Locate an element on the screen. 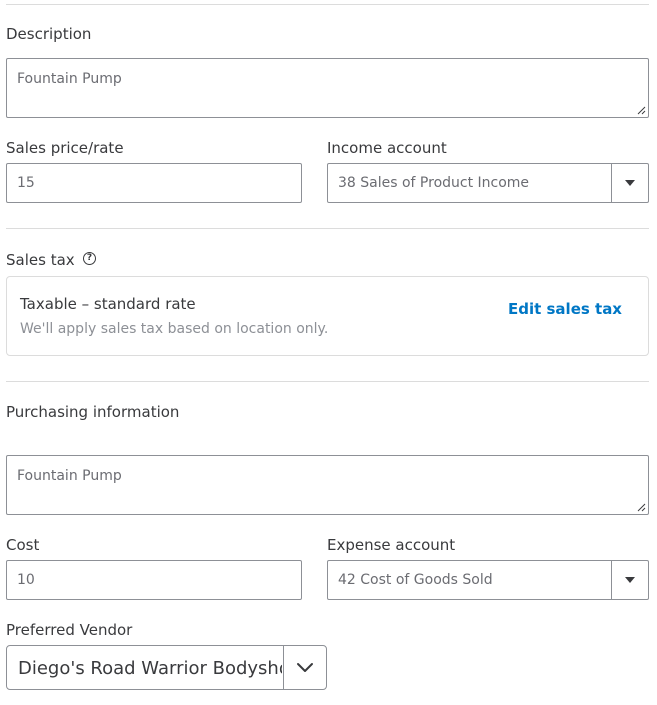 This screenshot has width=657, height=705. income-account-label: Income account is located at coordinates (387, 148).